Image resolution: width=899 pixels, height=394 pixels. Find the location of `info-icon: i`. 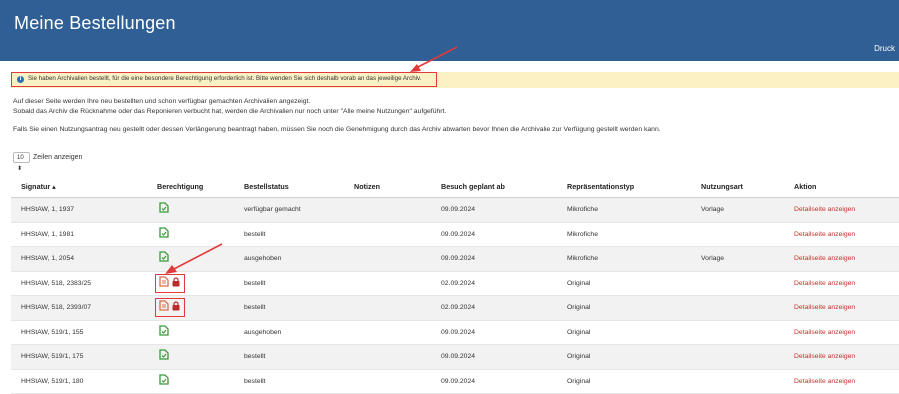

info-icon: i is located at coordinates (20, 79).